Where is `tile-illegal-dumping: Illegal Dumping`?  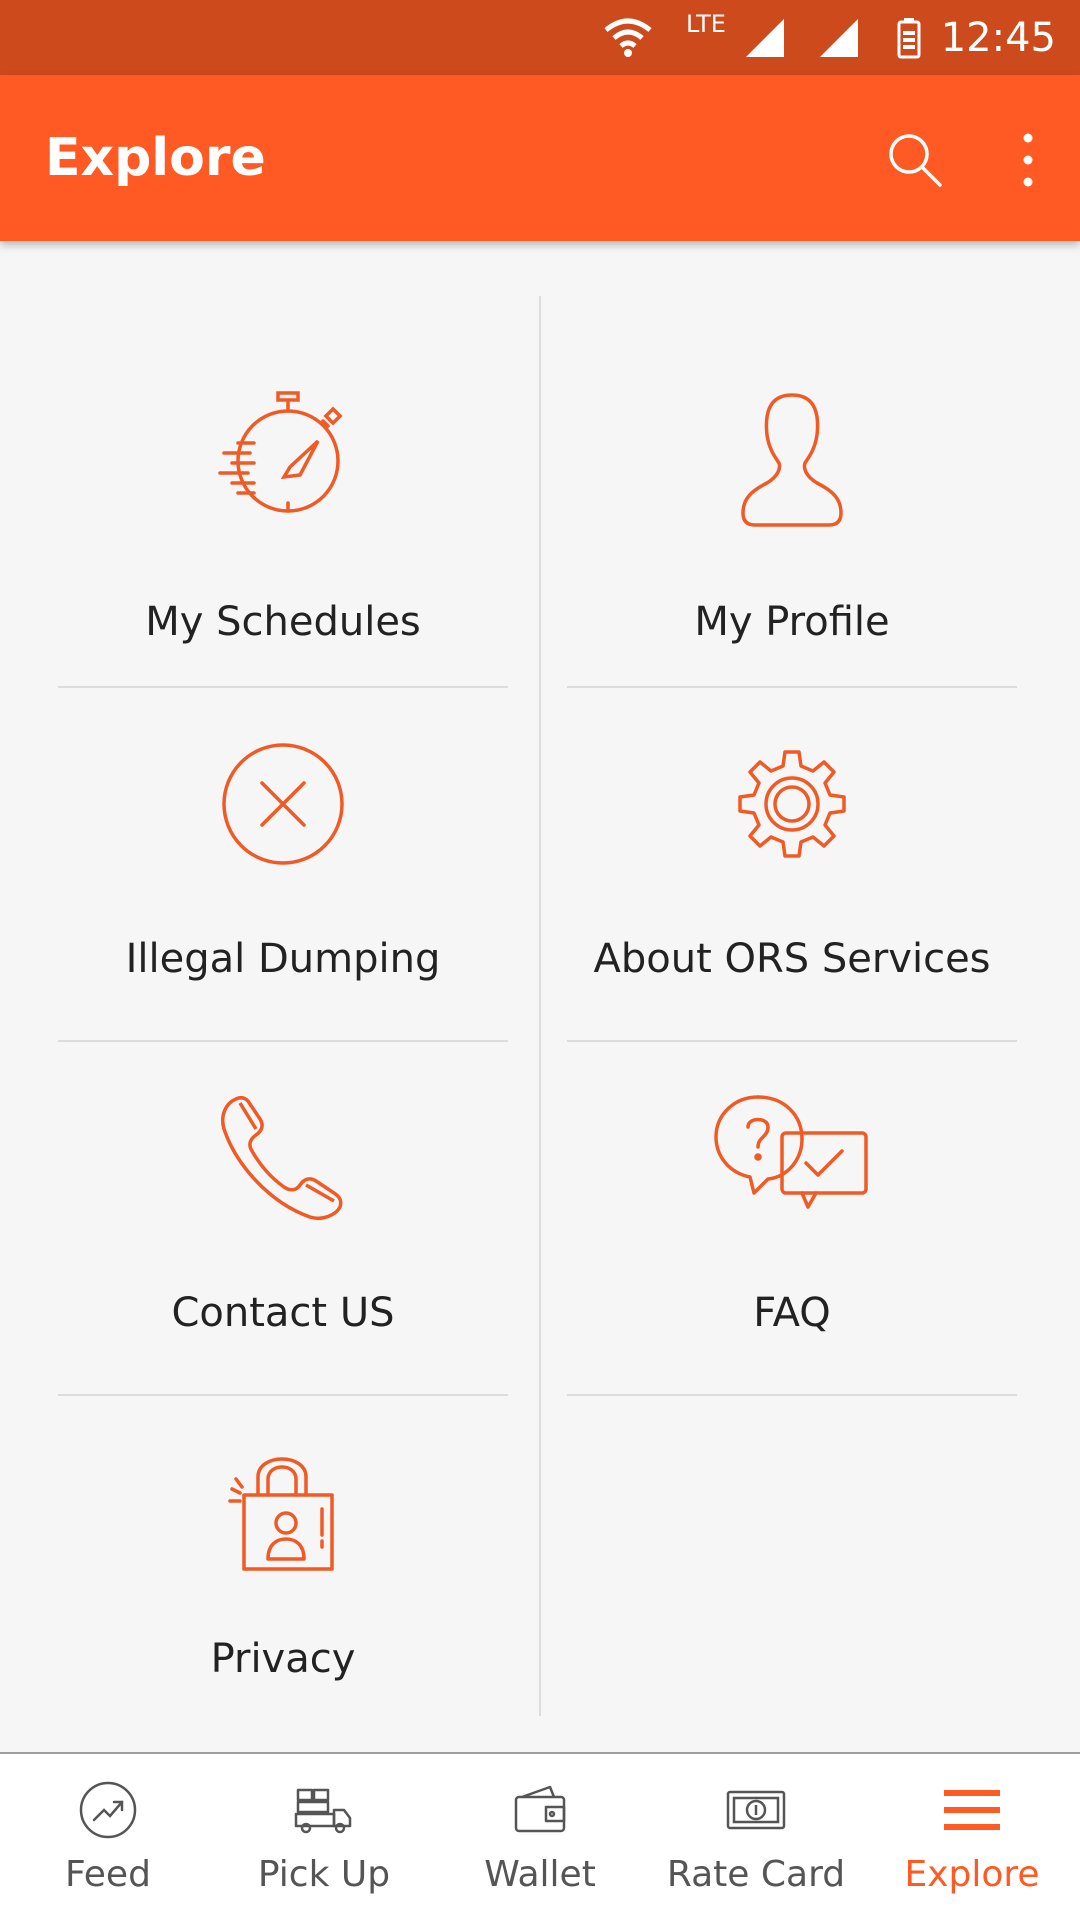 tile-illegal-dumping: Illegal Dumping is located at coordinates (283, 865).